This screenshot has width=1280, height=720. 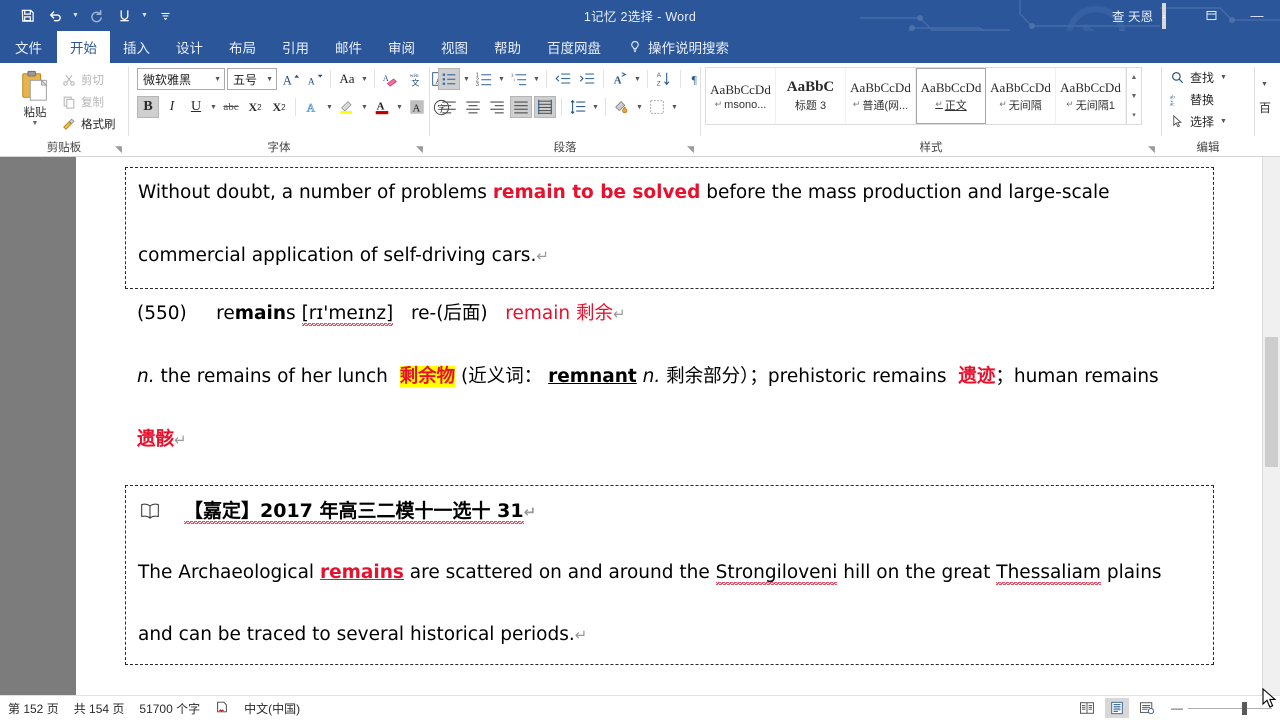 I want to click on underline-button: U, so click(x=196, y=107).